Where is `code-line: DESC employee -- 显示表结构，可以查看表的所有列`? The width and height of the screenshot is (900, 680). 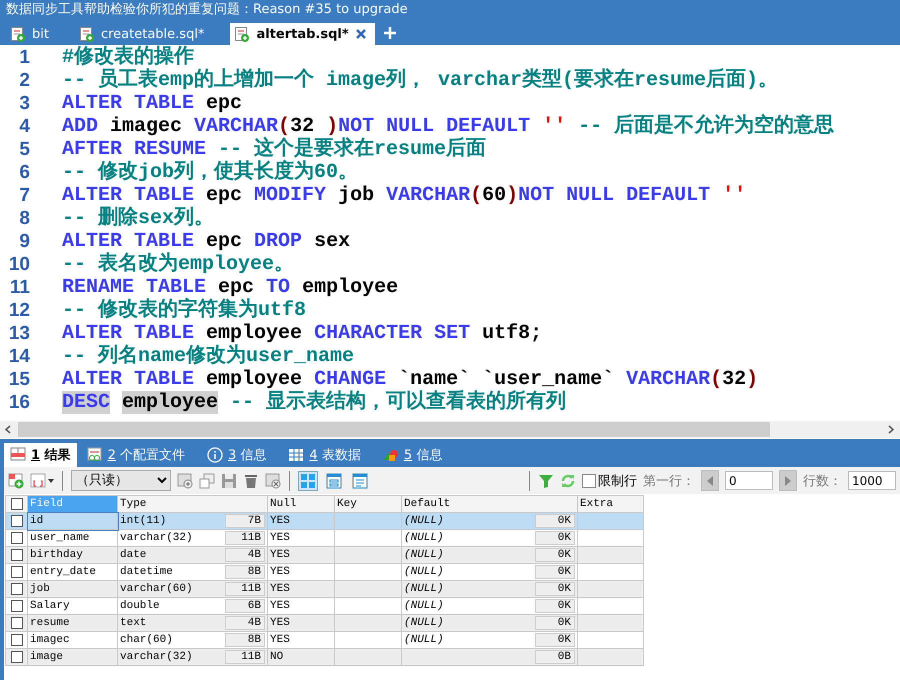 code-line: DESC employee -- 显示表结构，可以查看表的所有列 is located at coordinates (314, 402).